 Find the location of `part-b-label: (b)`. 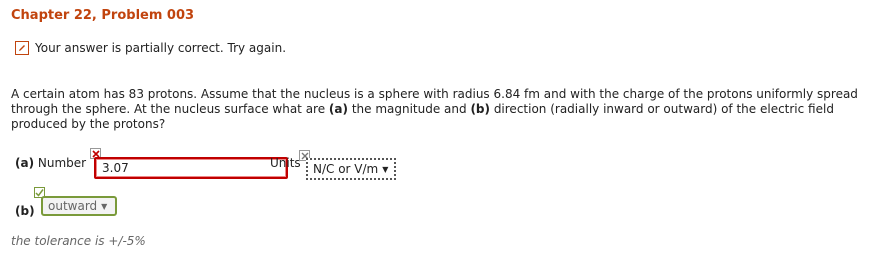

part-b-label: (b) is located at coordinates (25, 211).